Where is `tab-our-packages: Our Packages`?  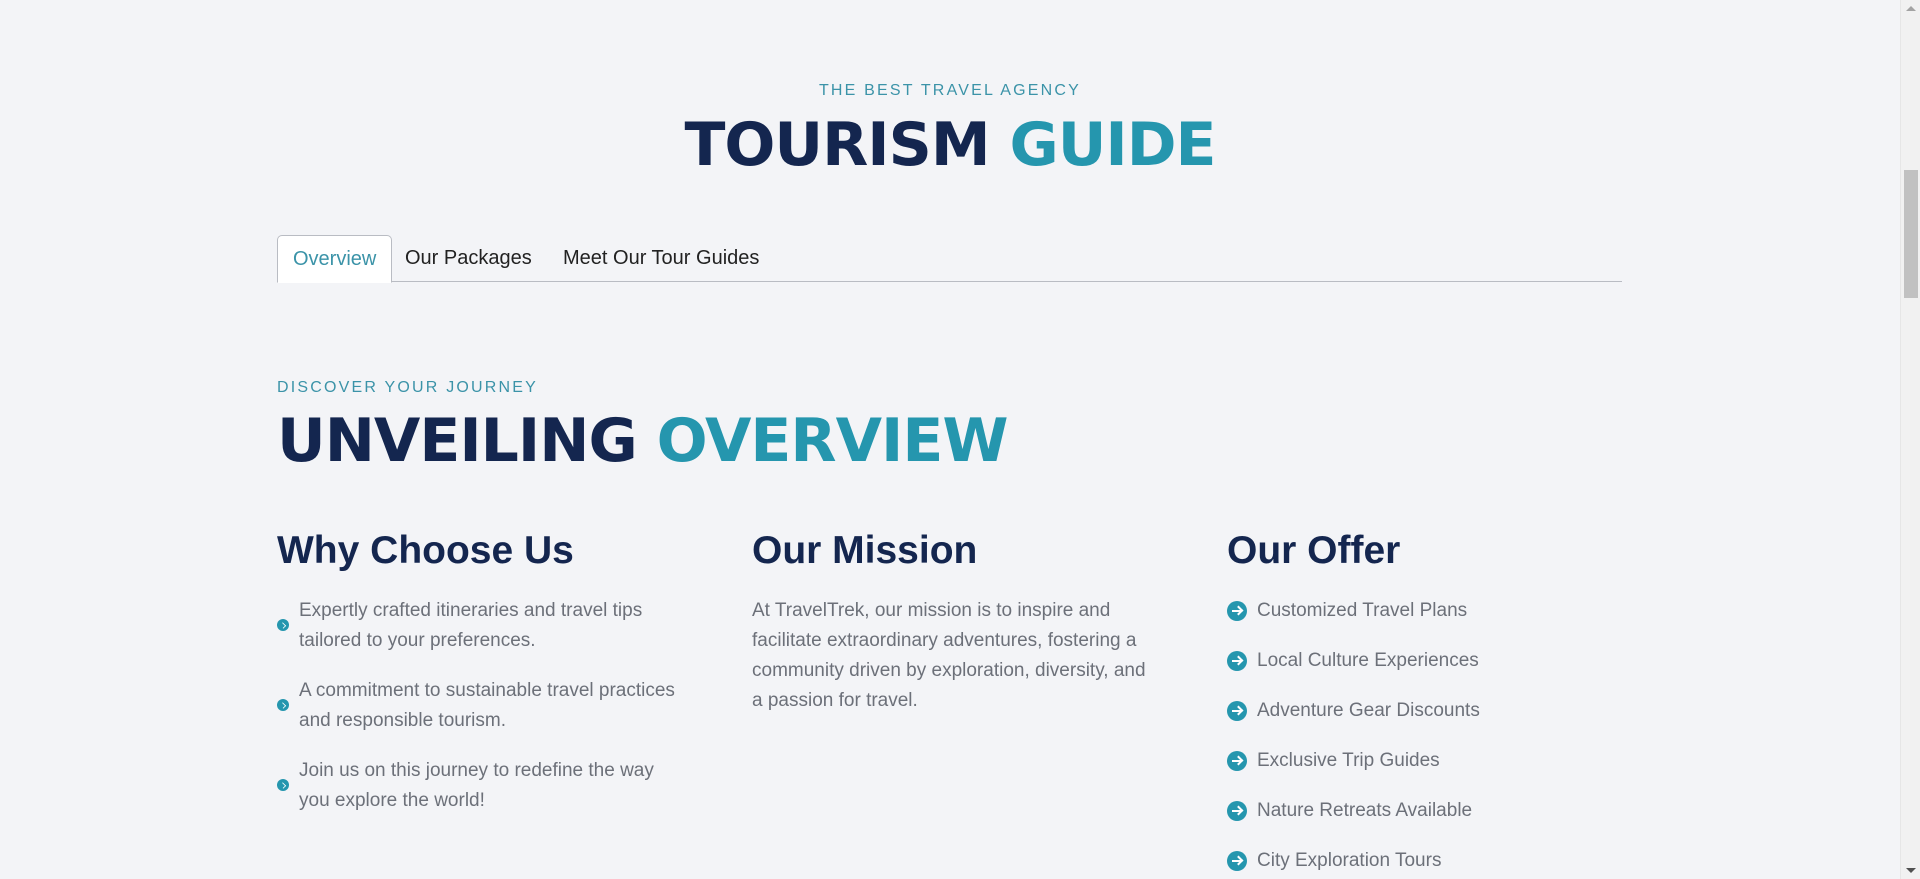 tab-our-packages: Our Packages is located at coordinates (468, 258).